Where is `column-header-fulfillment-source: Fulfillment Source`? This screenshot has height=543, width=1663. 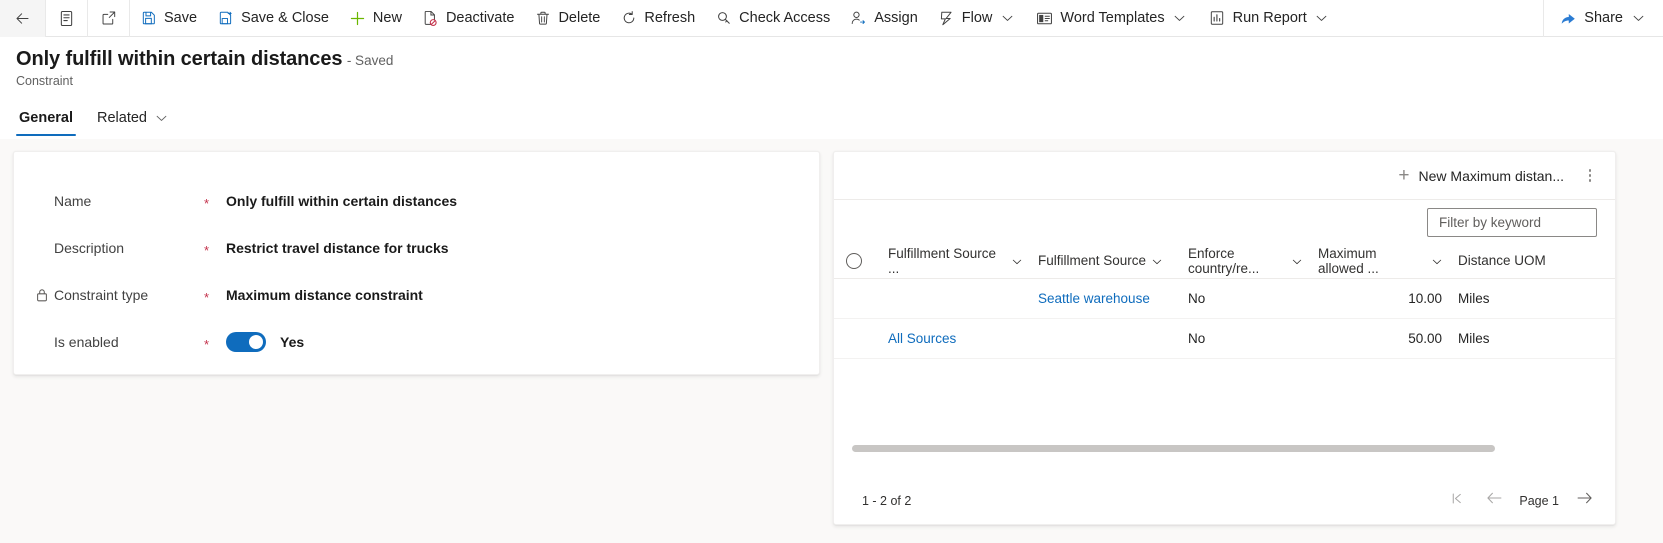
column-header-fulfillment-source: Fulfillment Source is located at coordinates (1105, 261).